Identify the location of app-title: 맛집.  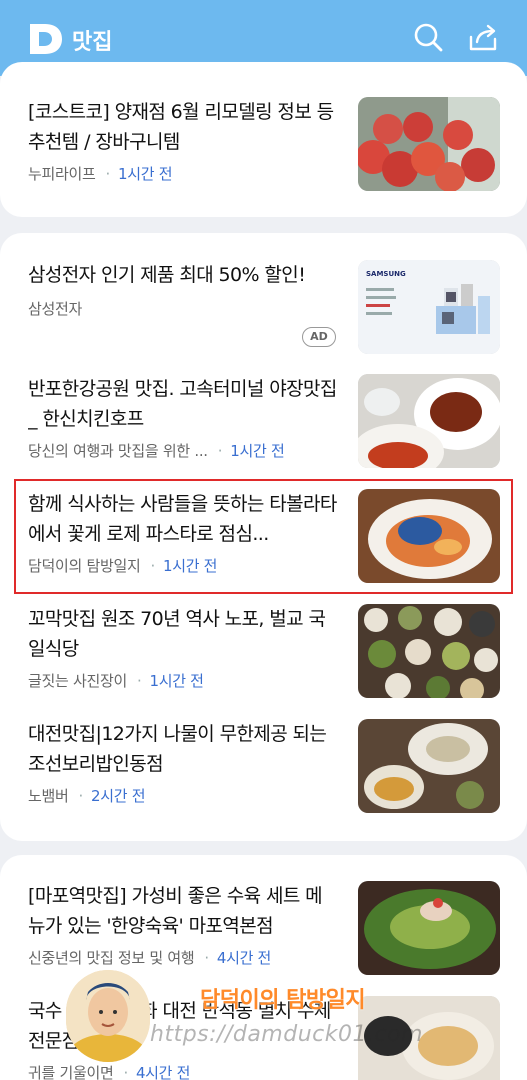
(92, 42).